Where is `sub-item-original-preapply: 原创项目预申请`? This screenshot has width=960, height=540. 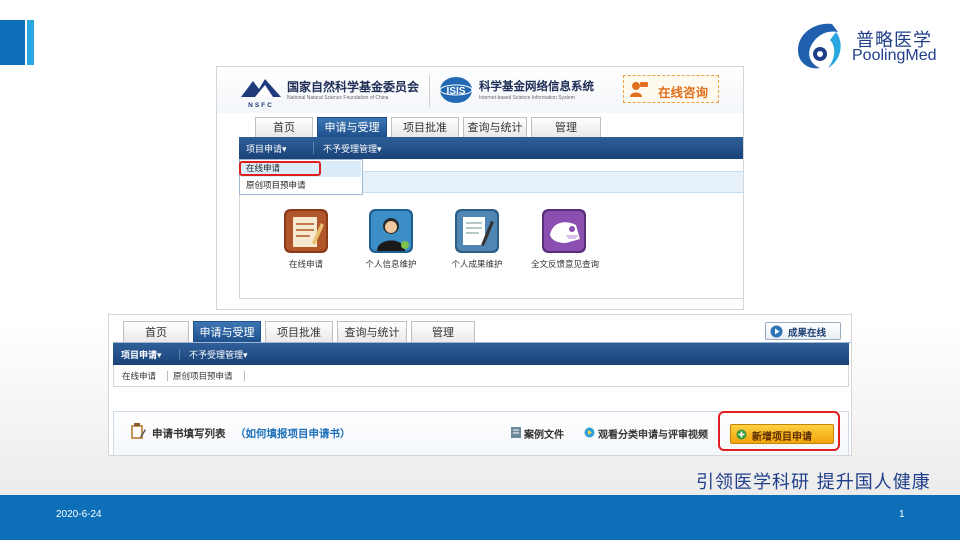 sub-item-original-preapply: 原创项目预申请 is located at coordinates (203, 376).